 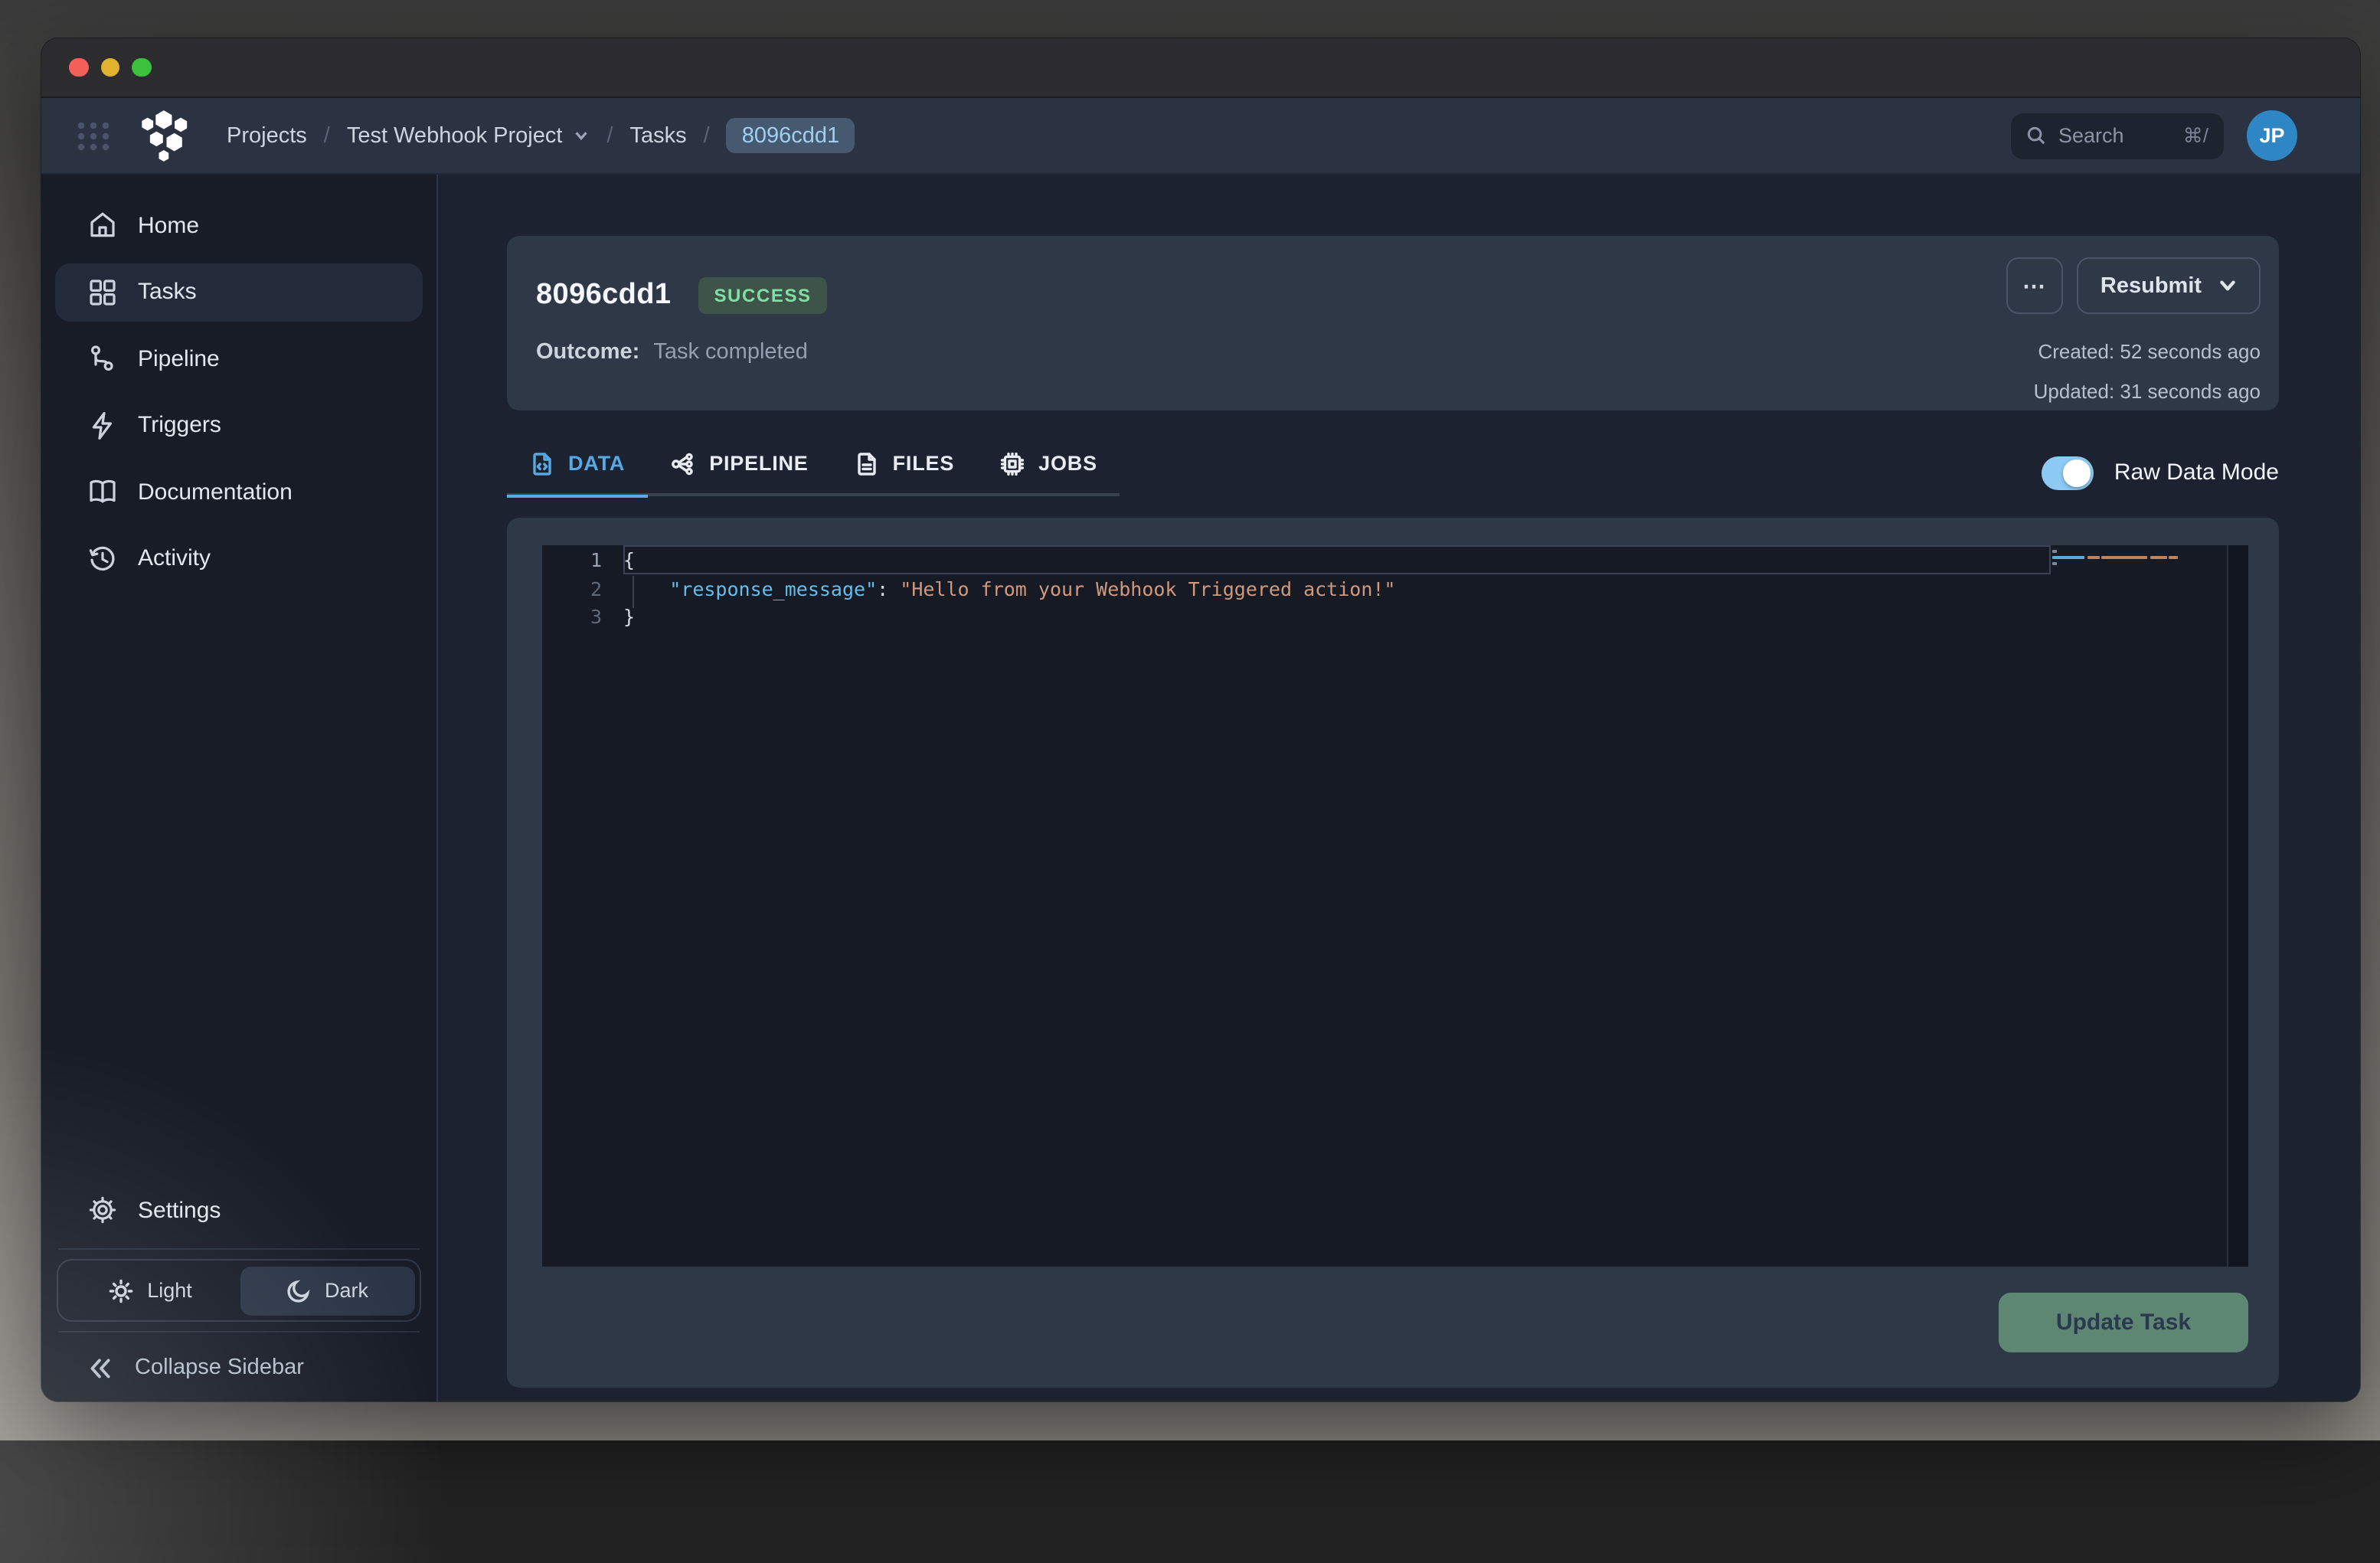 What do you see at coordinates (596, 616) in the screenshot?
I see `line-number: 3` at bounding box center [596, 616].